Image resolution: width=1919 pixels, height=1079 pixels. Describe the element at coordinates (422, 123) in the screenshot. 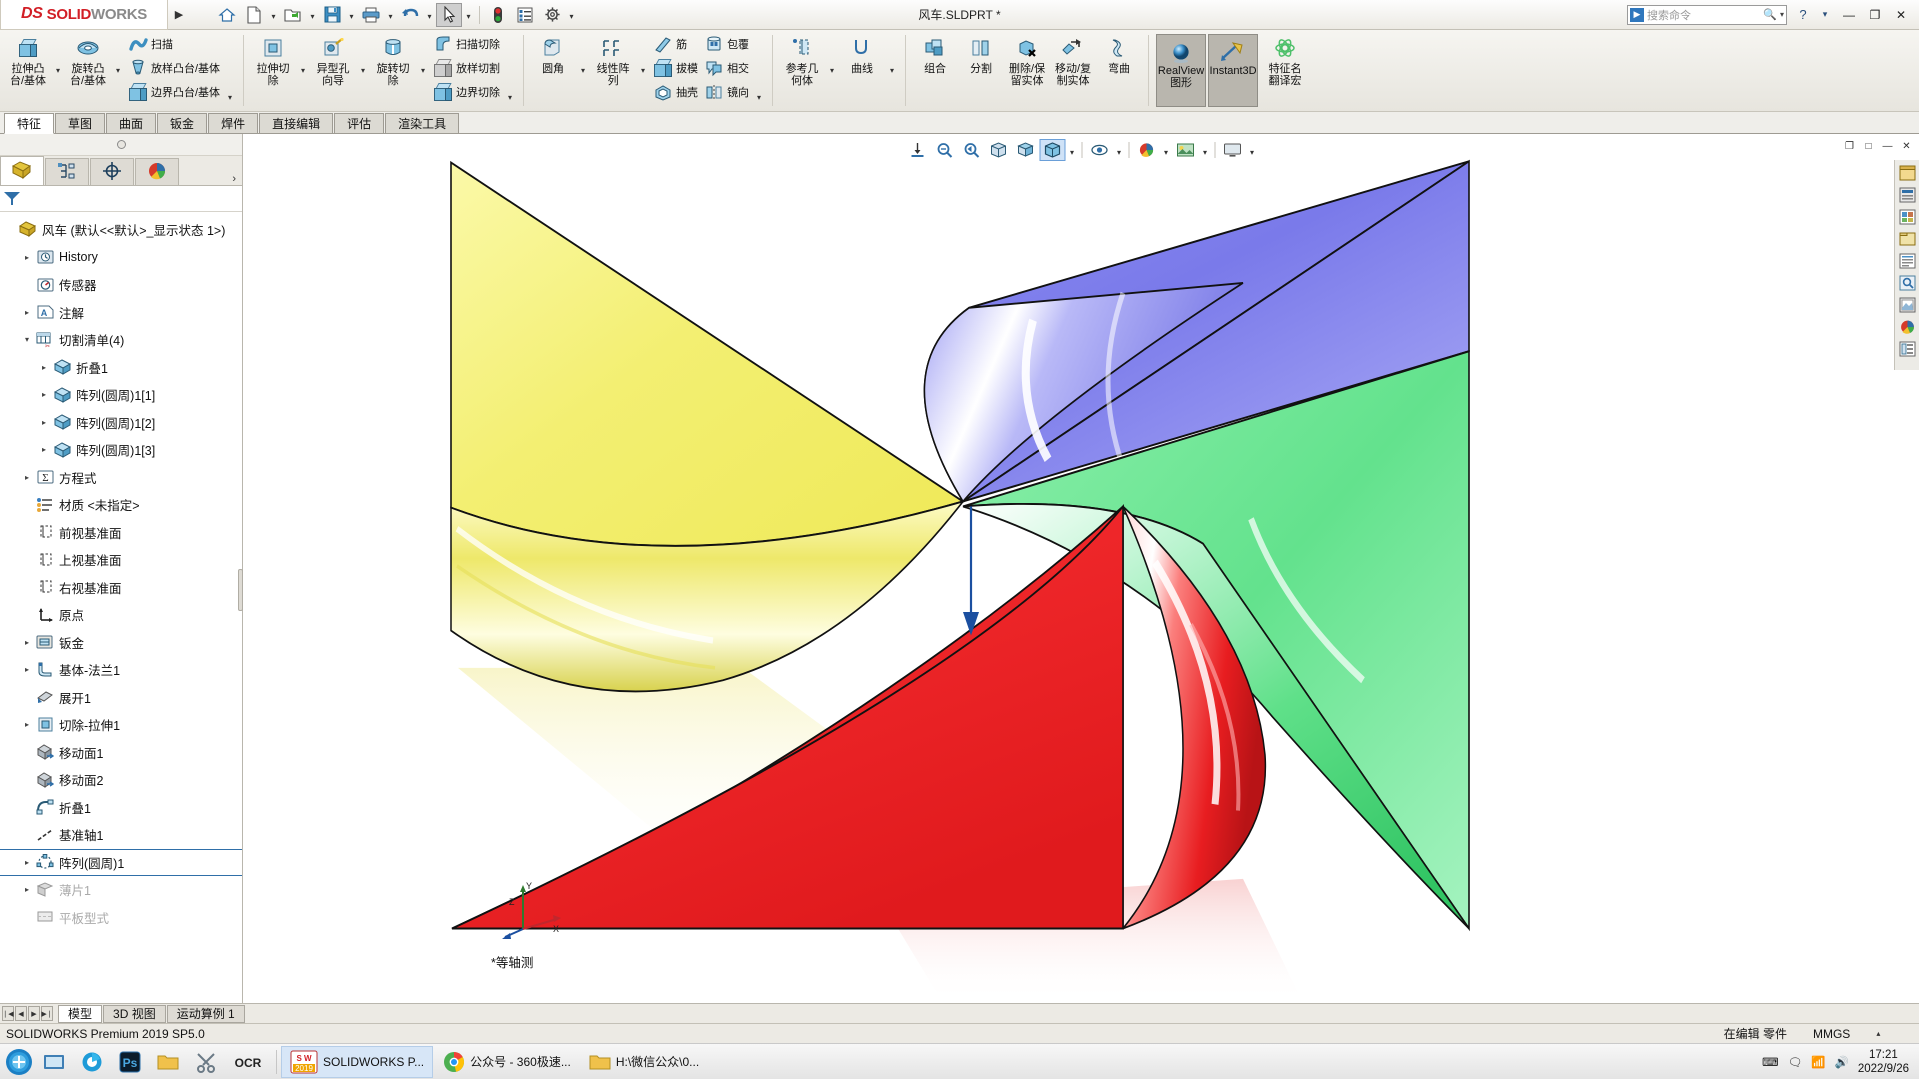

I see `tab-render-tools: 渲染工具` at that location.